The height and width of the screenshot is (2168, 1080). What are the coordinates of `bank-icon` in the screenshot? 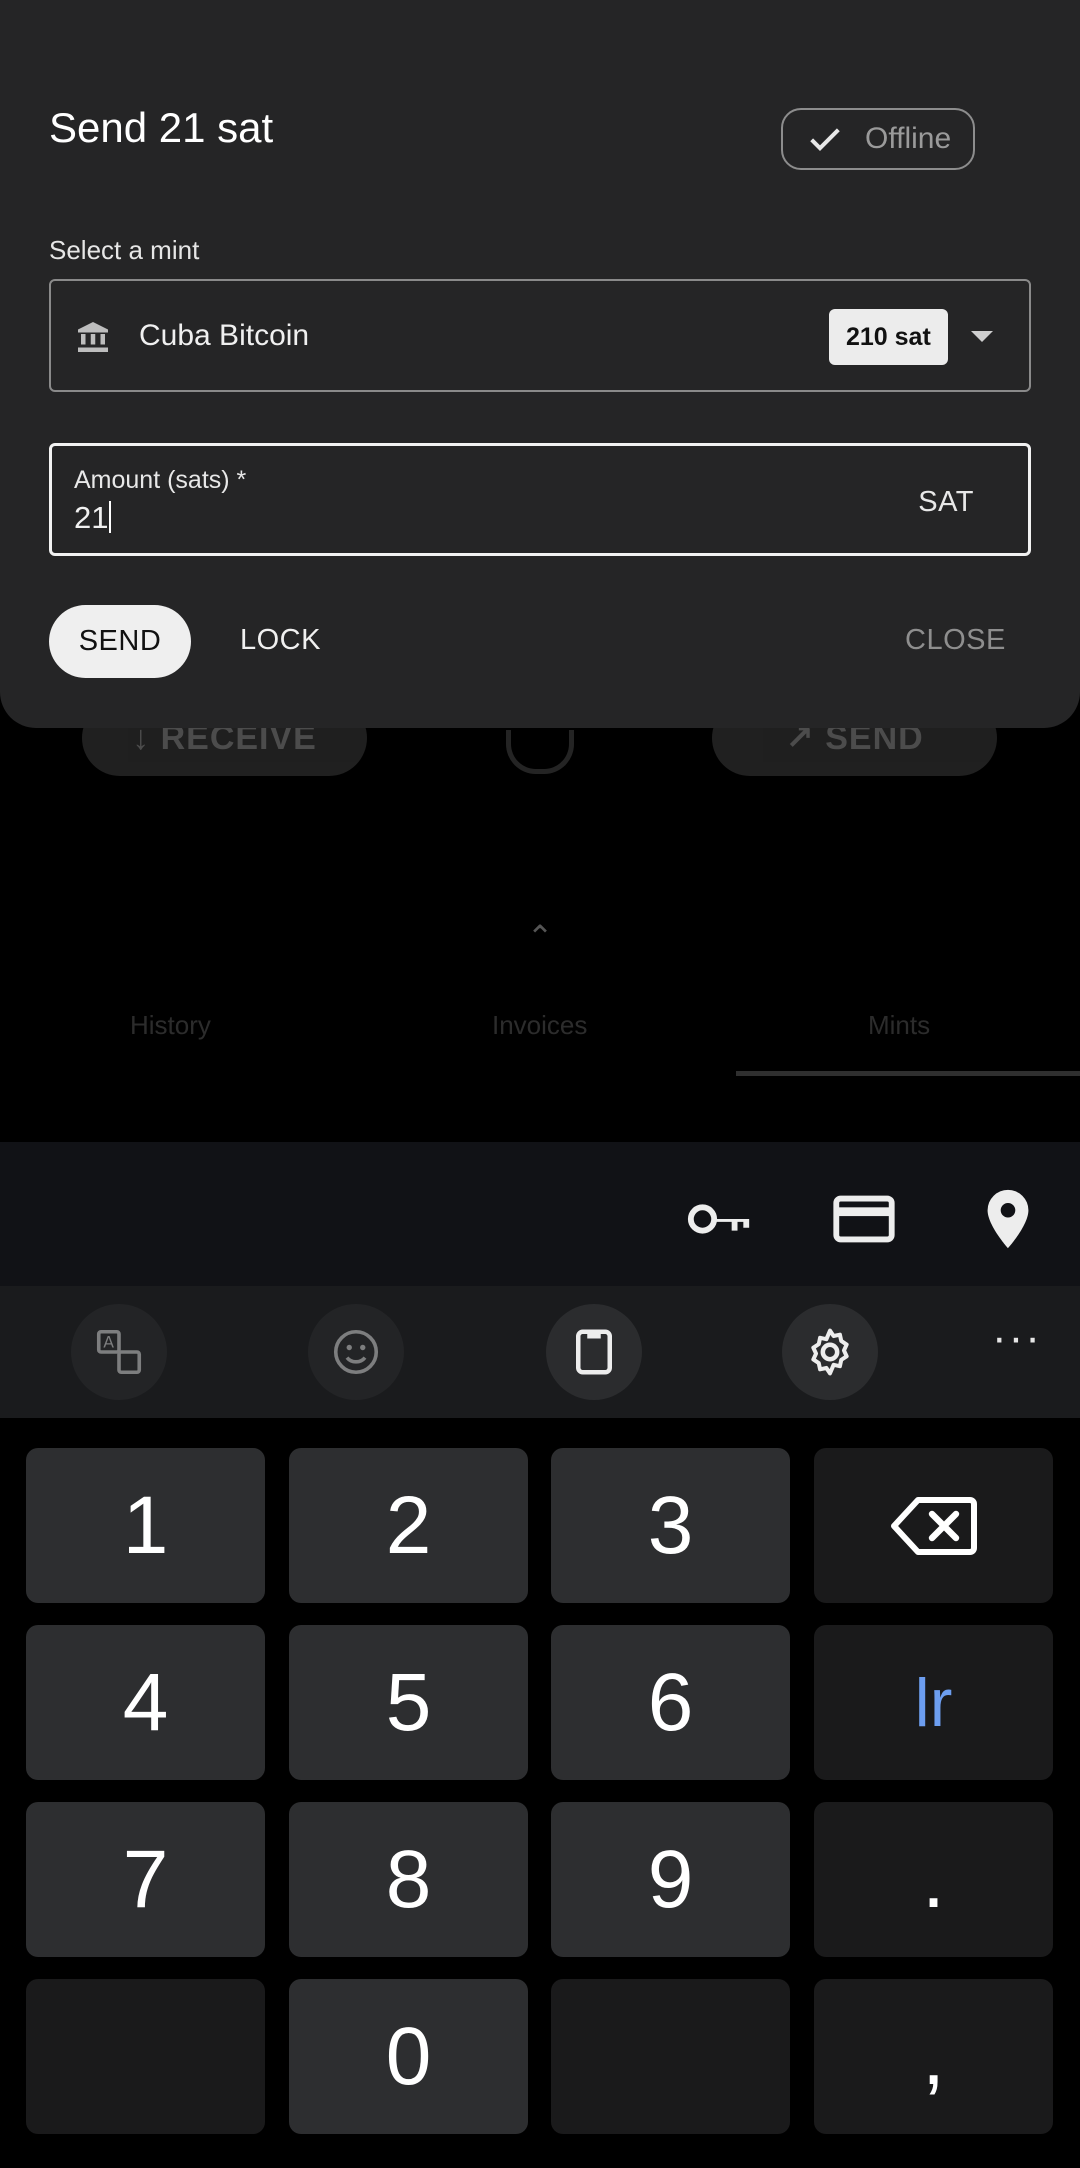 It's located at (93, 337).